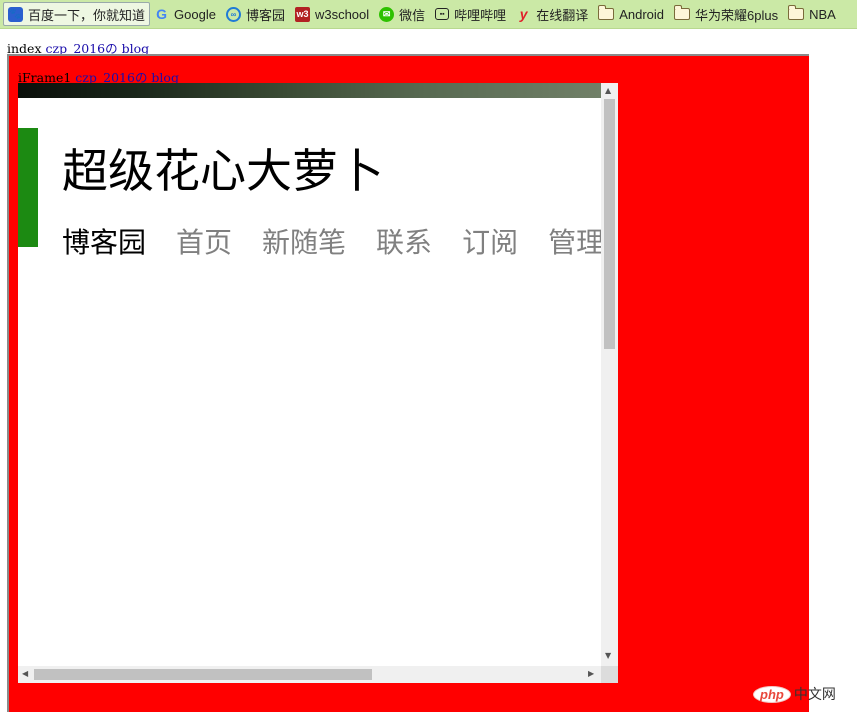 Image resolution: width=857 pixels, height=712 pixels. What do you see at coordinates (304, 241) in the screenshot?
I see `nav-new-post: 新随笔` at bounding box center [304, 241].